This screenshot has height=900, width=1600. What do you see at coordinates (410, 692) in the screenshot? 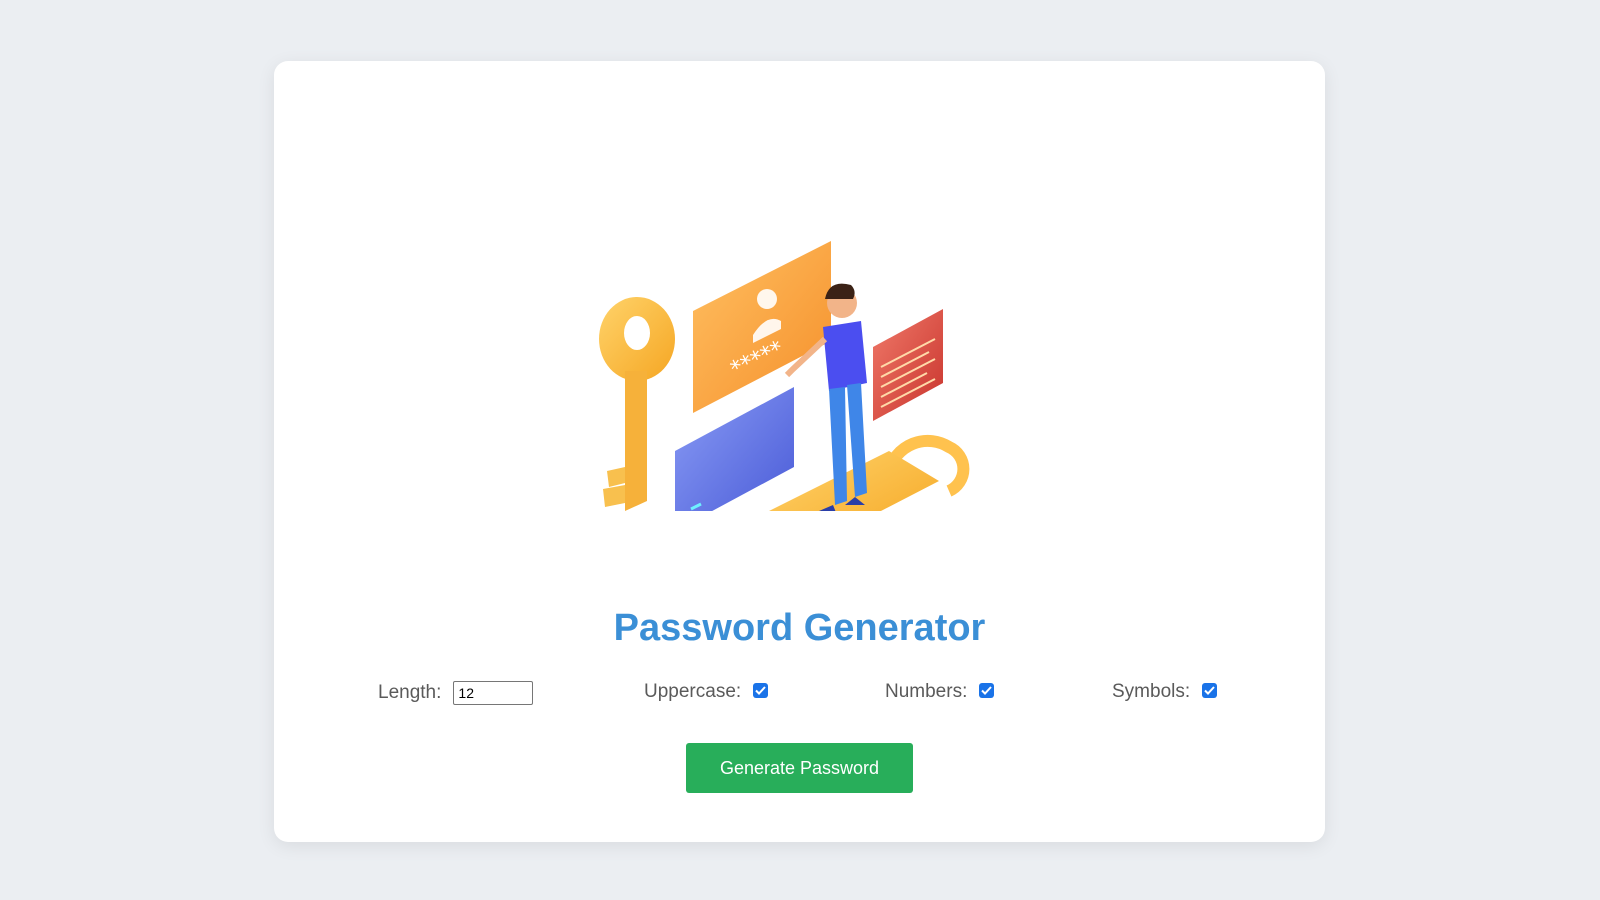
I see `length-label: Length:` at bounding box center [410, 692].